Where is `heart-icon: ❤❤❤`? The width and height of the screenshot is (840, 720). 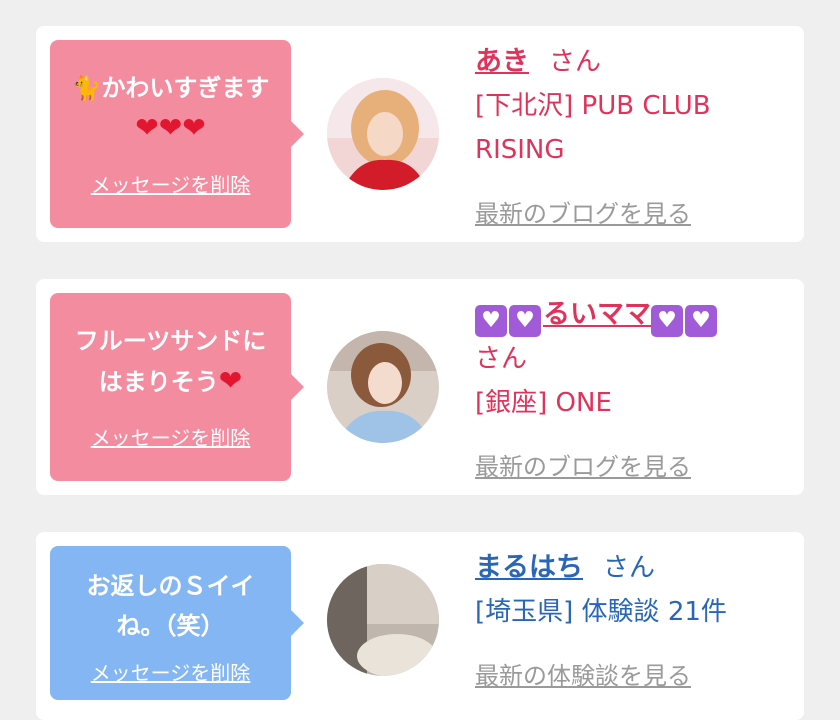 heart-icon: ❤❤❤ is located at coordinates (170, 127).